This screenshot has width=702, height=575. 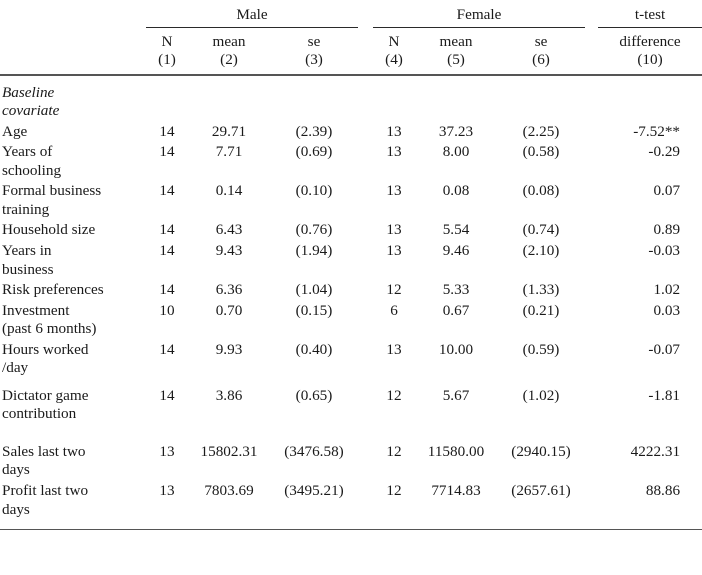 I want to click on row-label: Risk preferences, so click(x=73, y=290).